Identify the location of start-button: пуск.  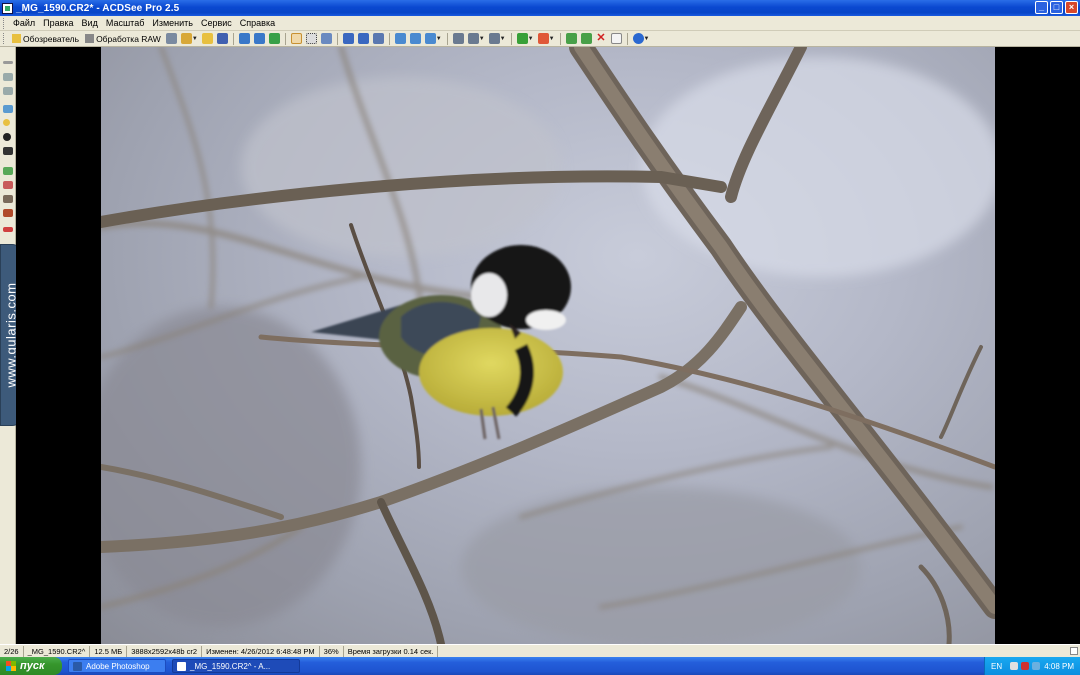
(31, 666).